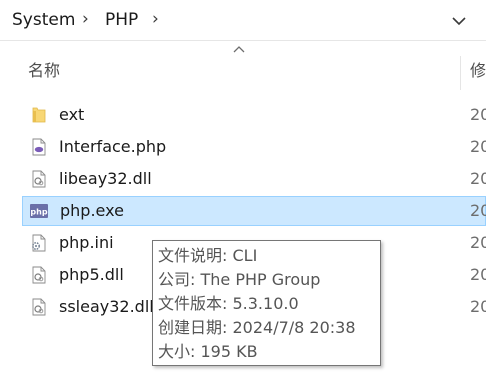  I want to click on ini-file-icon, so click(39, 243).